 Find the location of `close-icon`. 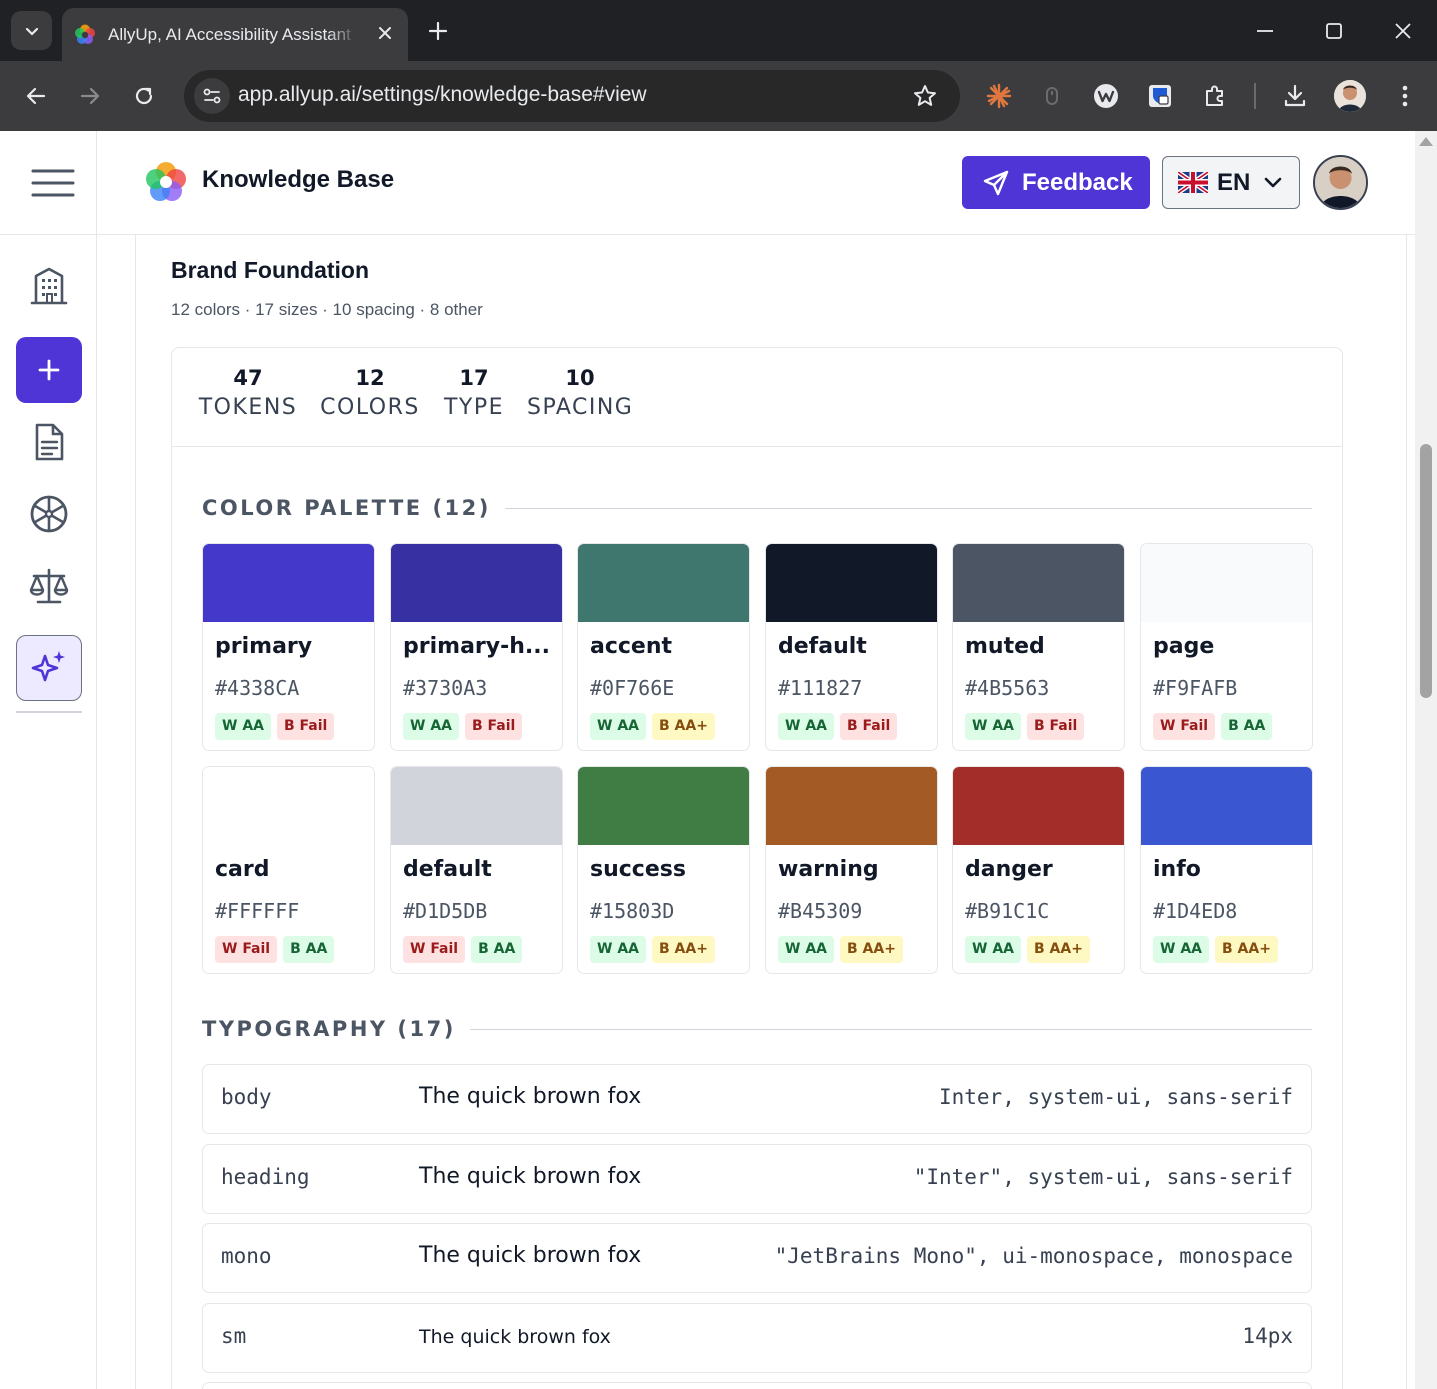

close-icon is located at coordinates (385, 33).